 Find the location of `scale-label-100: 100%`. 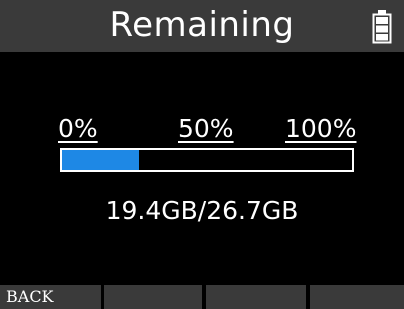

scale-label-100: 100% is located at coordinates (321, 128).